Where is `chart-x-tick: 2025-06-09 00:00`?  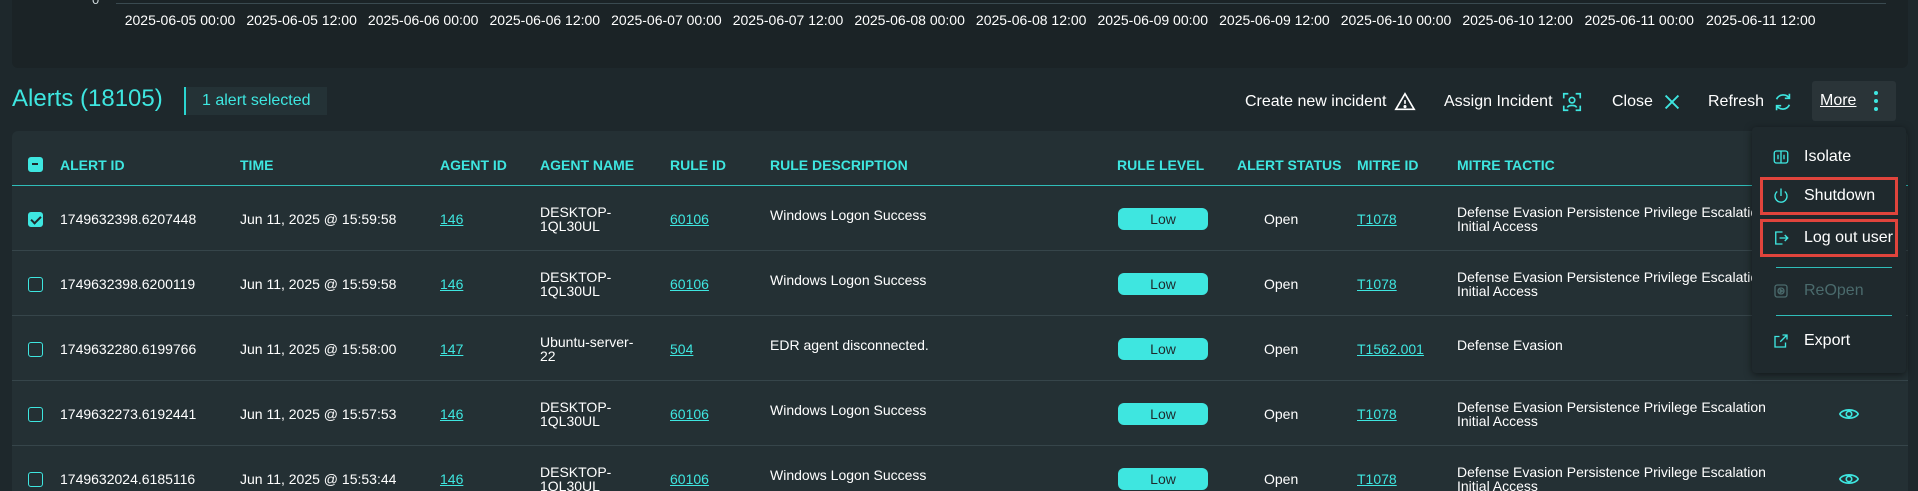 chart-x-tick: 2025-06-09 00:00 is located at coordinates (1153, 20).